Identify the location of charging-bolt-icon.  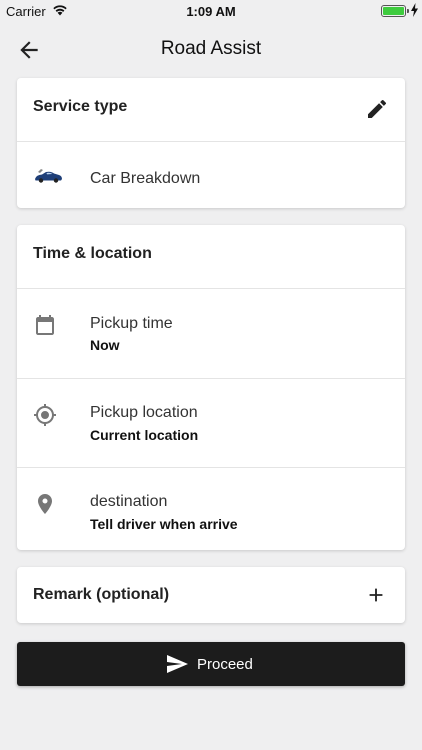
(414, 10).